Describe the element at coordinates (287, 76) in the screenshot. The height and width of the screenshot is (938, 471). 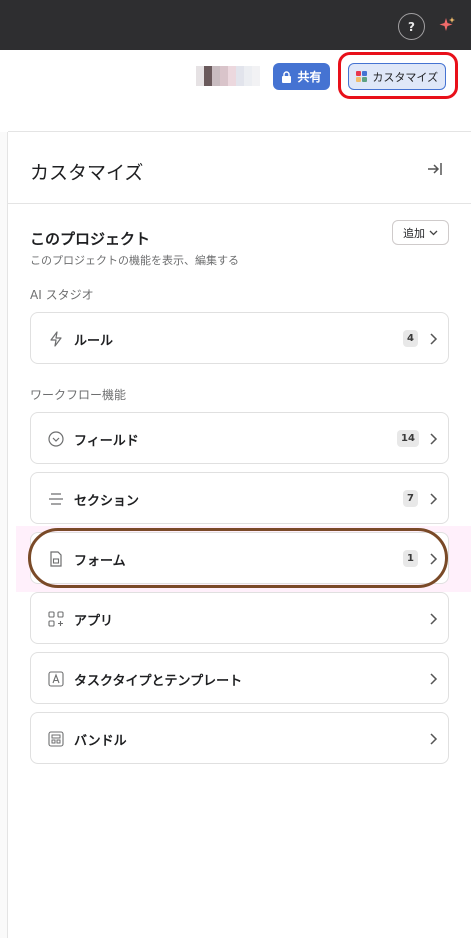
I see `lock-icon` at that location.